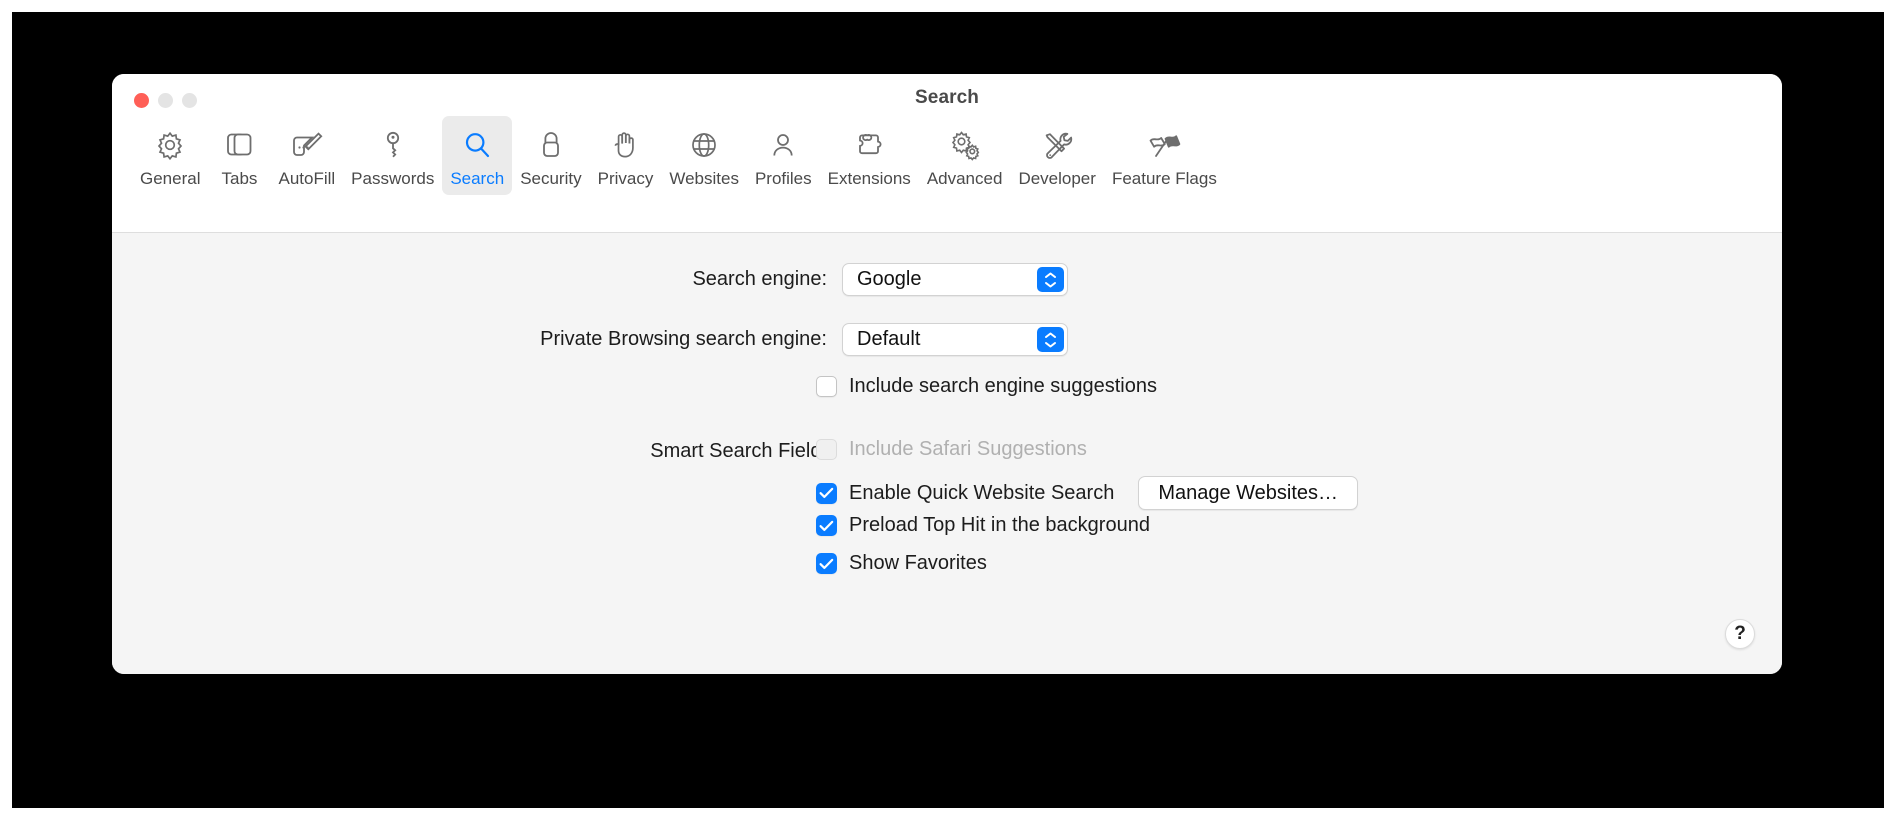  I want to click on toolbar-item-security: Security, so click(550, 155).